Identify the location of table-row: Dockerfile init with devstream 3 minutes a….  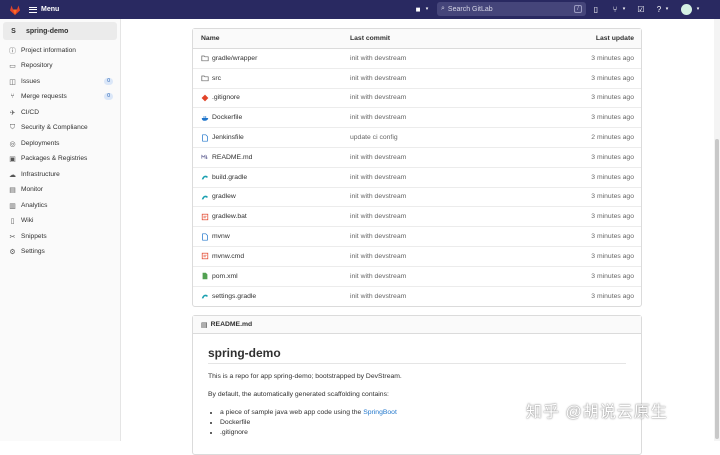
(417, 118).